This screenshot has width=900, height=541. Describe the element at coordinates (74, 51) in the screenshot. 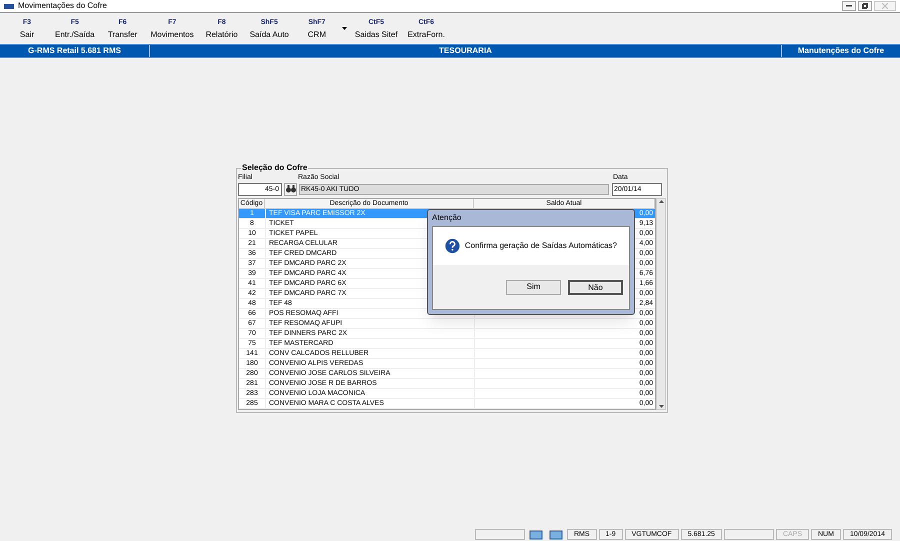

I see `app-version-label: G-RMS Retail 5.681 RMS` at that location.